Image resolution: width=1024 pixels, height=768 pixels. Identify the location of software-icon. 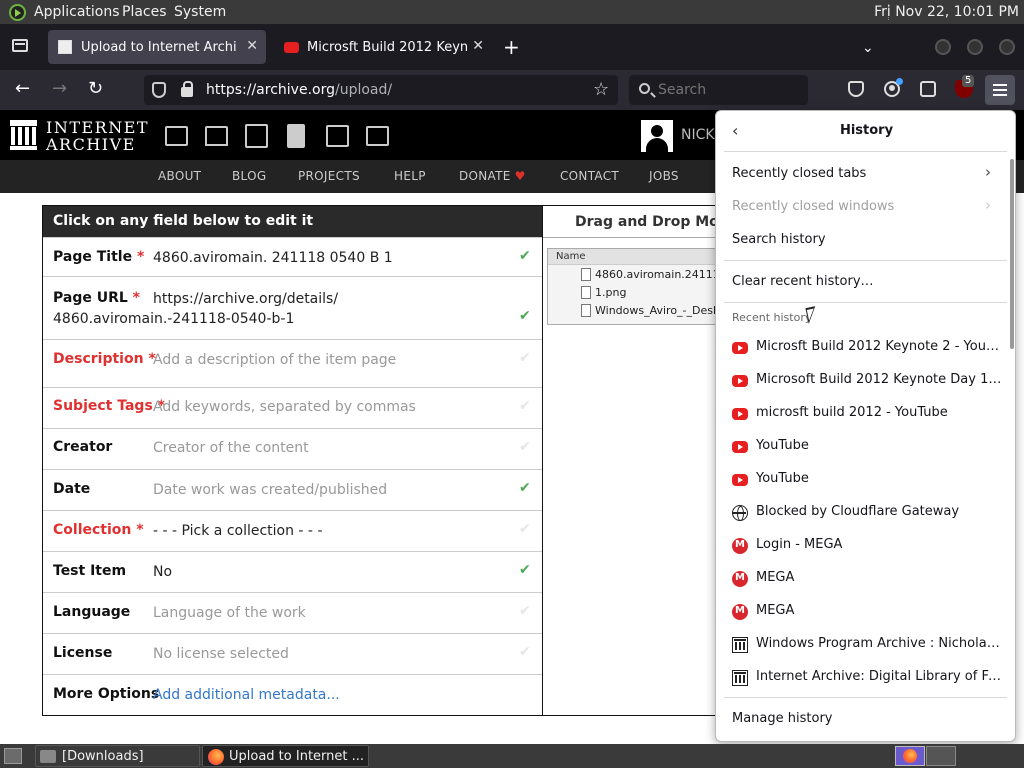
(337, 136).